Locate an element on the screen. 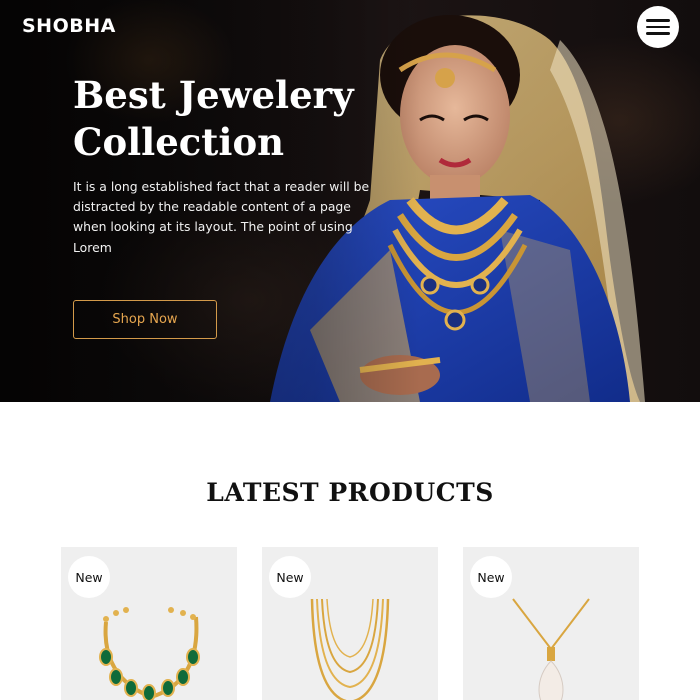  hamburger-menu-icon is located at coordinates (658, 27).